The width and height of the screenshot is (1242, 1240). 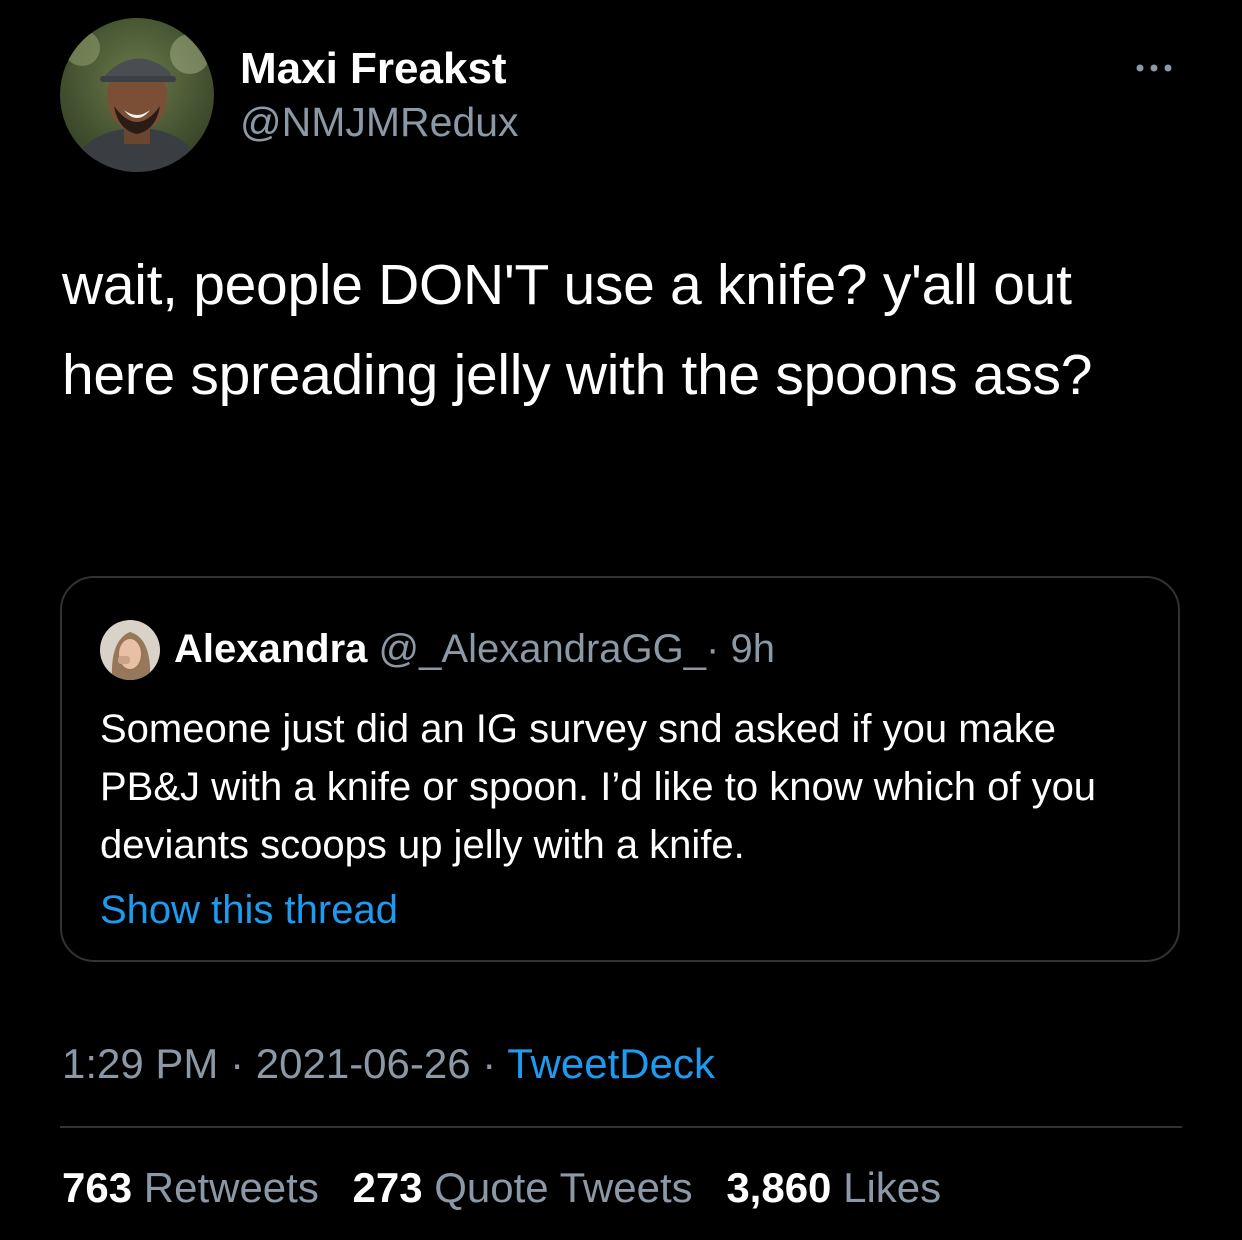 What do you see at coordinates (379, 122) in the screenshot?
I see `author-handle: @NMJMRedux` at bounding box center [379, 122].